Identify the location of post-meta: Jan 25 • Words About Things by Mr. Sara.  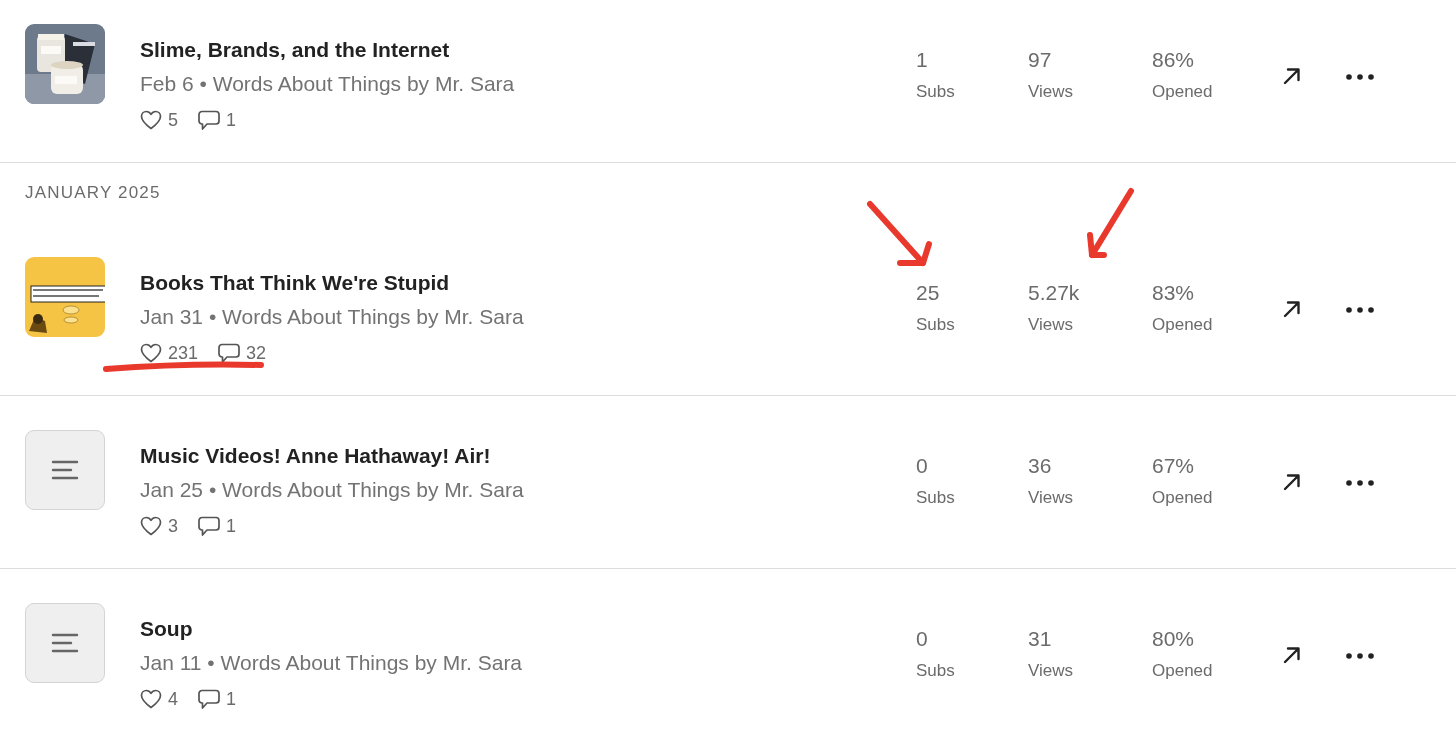
(332, 490).